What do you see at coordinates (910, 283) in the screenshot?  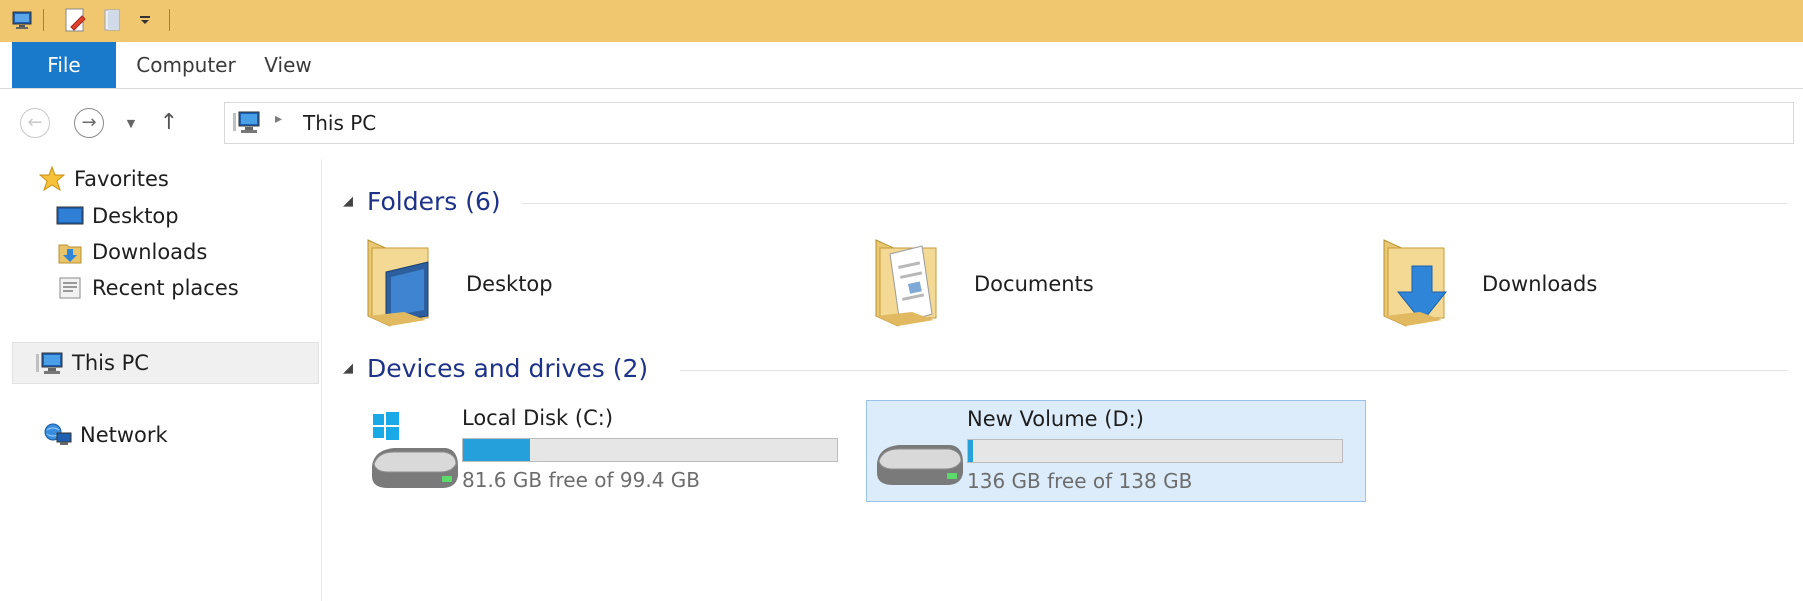 I see `documents-folder-icon` at bounding box center [910, 283].